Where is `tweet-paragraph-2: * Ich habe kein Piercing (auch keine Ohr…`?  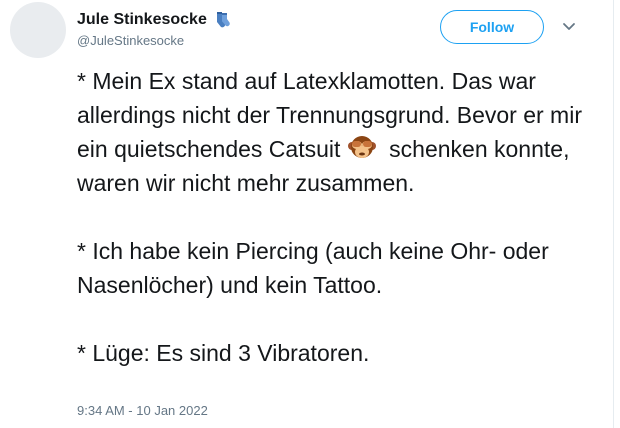
tweet-paragraph-2: * Ich habe kein Piercing (auch keine Ohr… is located at coordinates (313, 268).